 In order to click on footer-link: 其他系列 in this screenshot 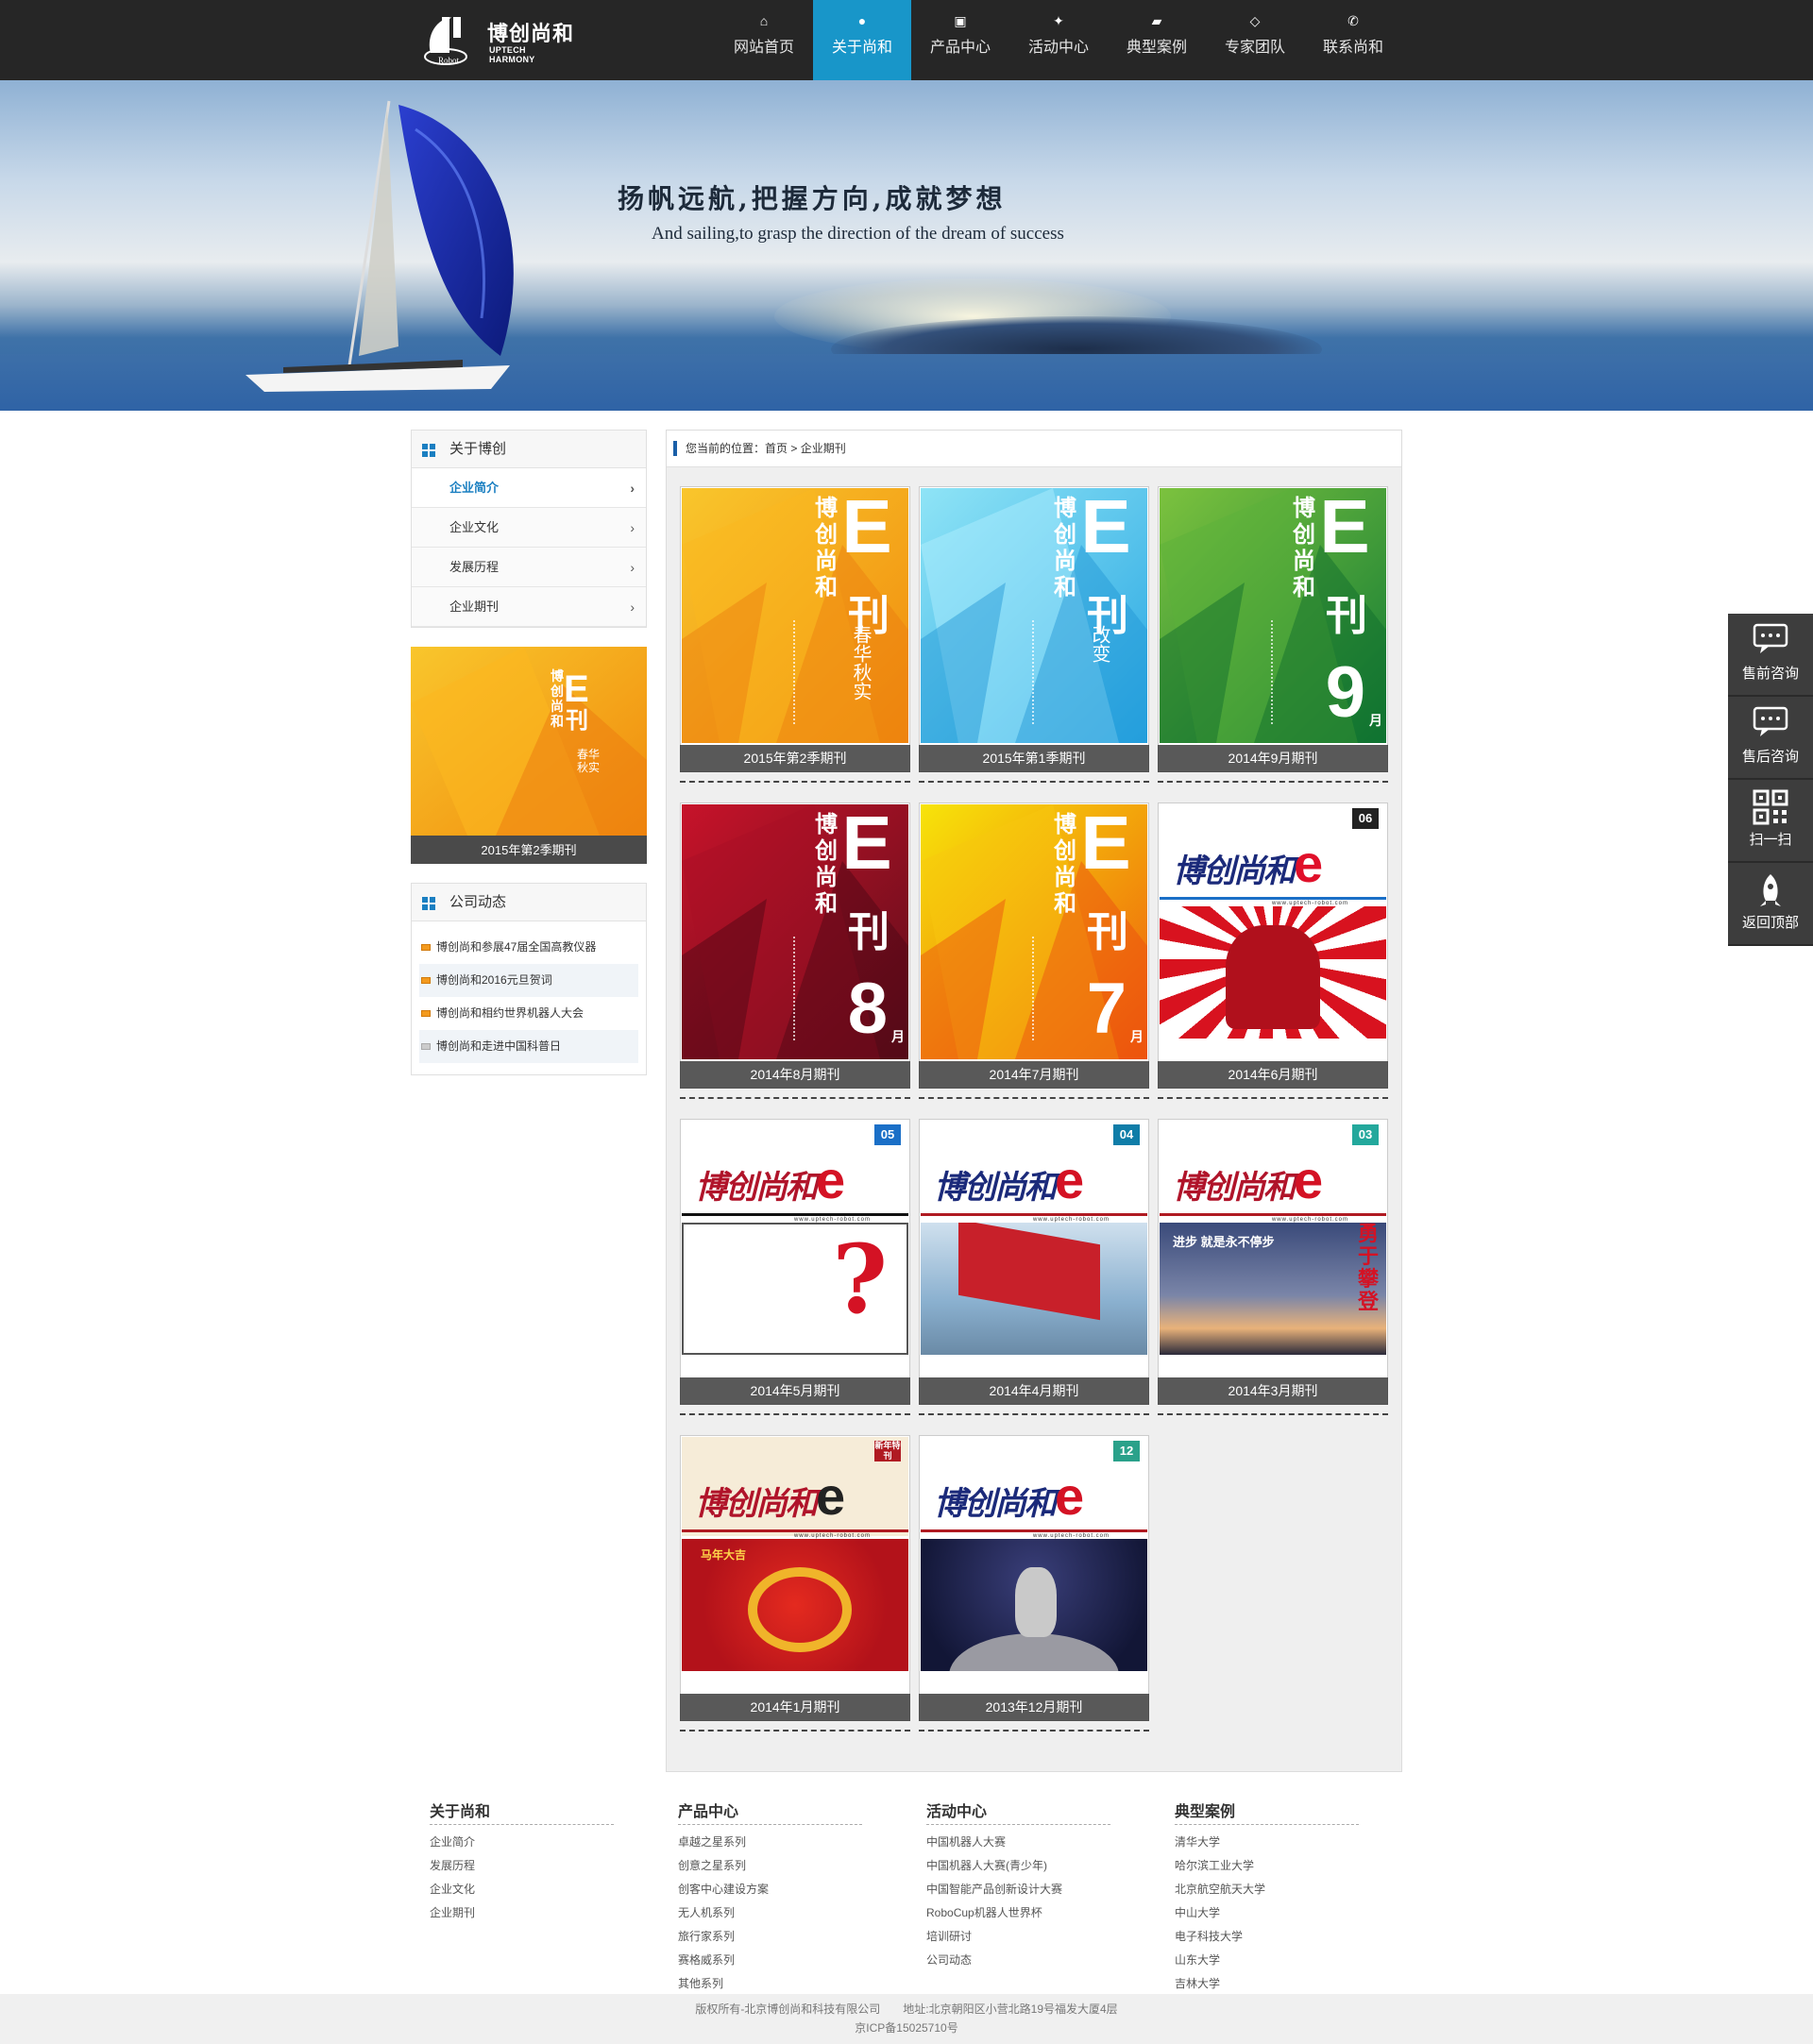, I will do `click(770, 1984)`.